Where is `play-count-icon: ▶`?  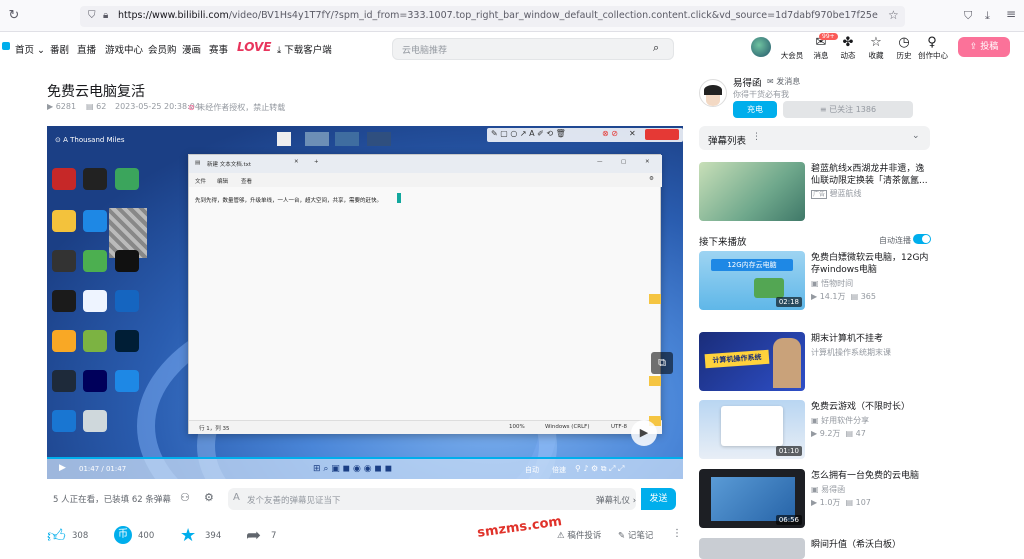
play-count-icon: ▶ is located at coordinates (50, 106).